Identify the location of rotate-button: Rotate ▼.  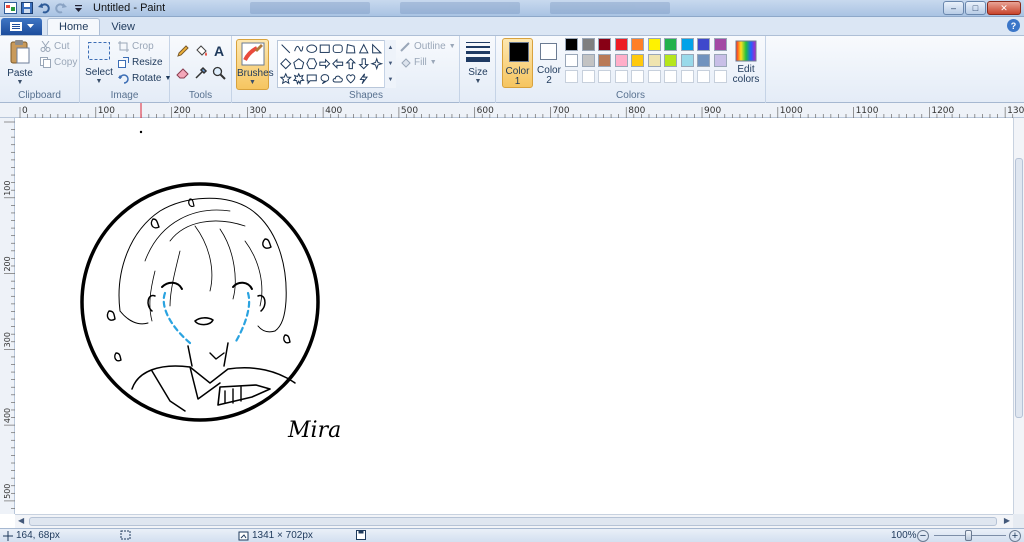
(144, 78).